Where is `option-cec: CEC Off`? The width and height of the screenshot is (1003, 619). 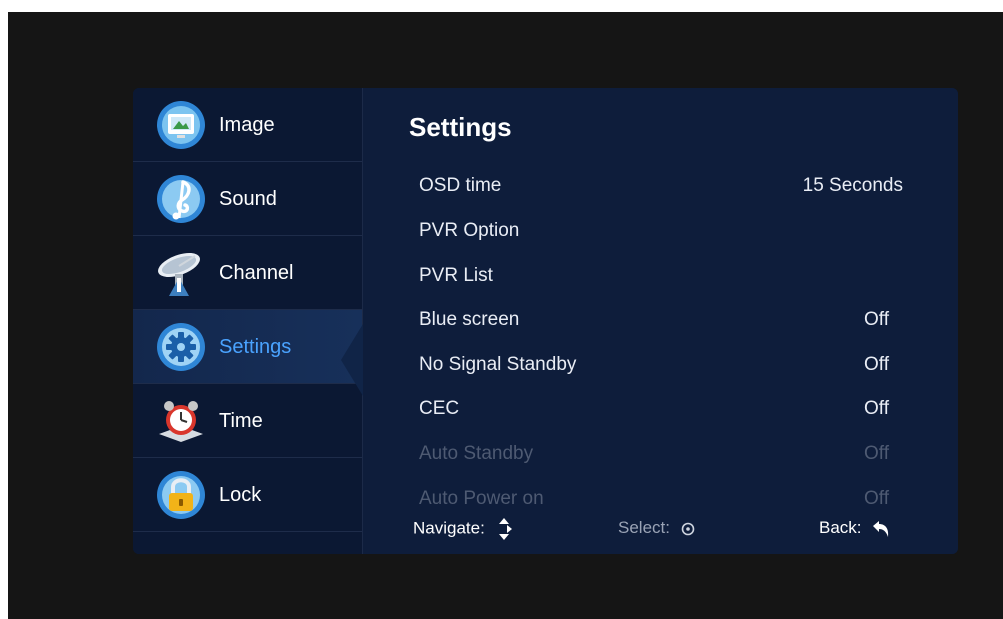 option-cec: CEC Off is located at coordinates (679, 413).